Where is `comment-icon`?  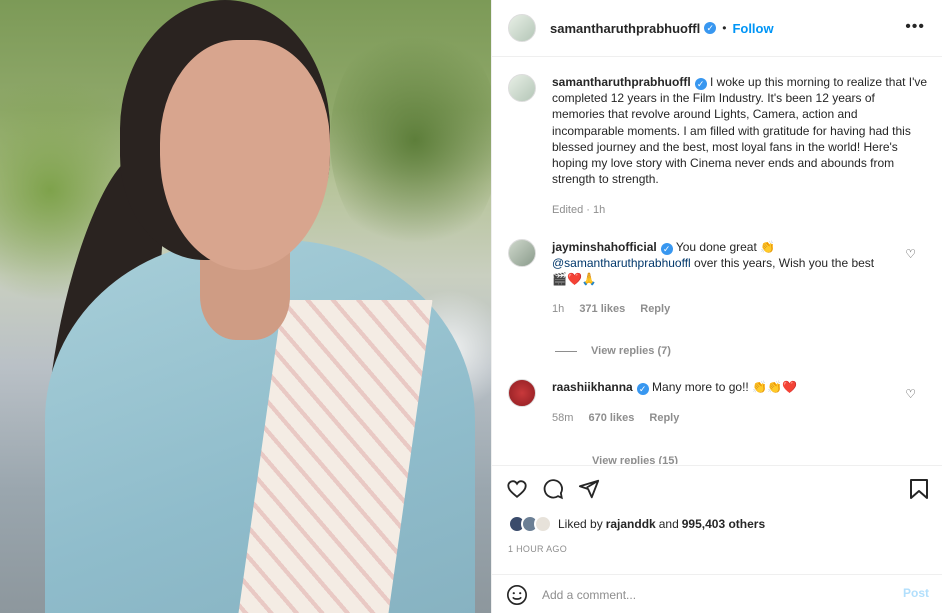
comment-icon is located at coordinates (553, 489).